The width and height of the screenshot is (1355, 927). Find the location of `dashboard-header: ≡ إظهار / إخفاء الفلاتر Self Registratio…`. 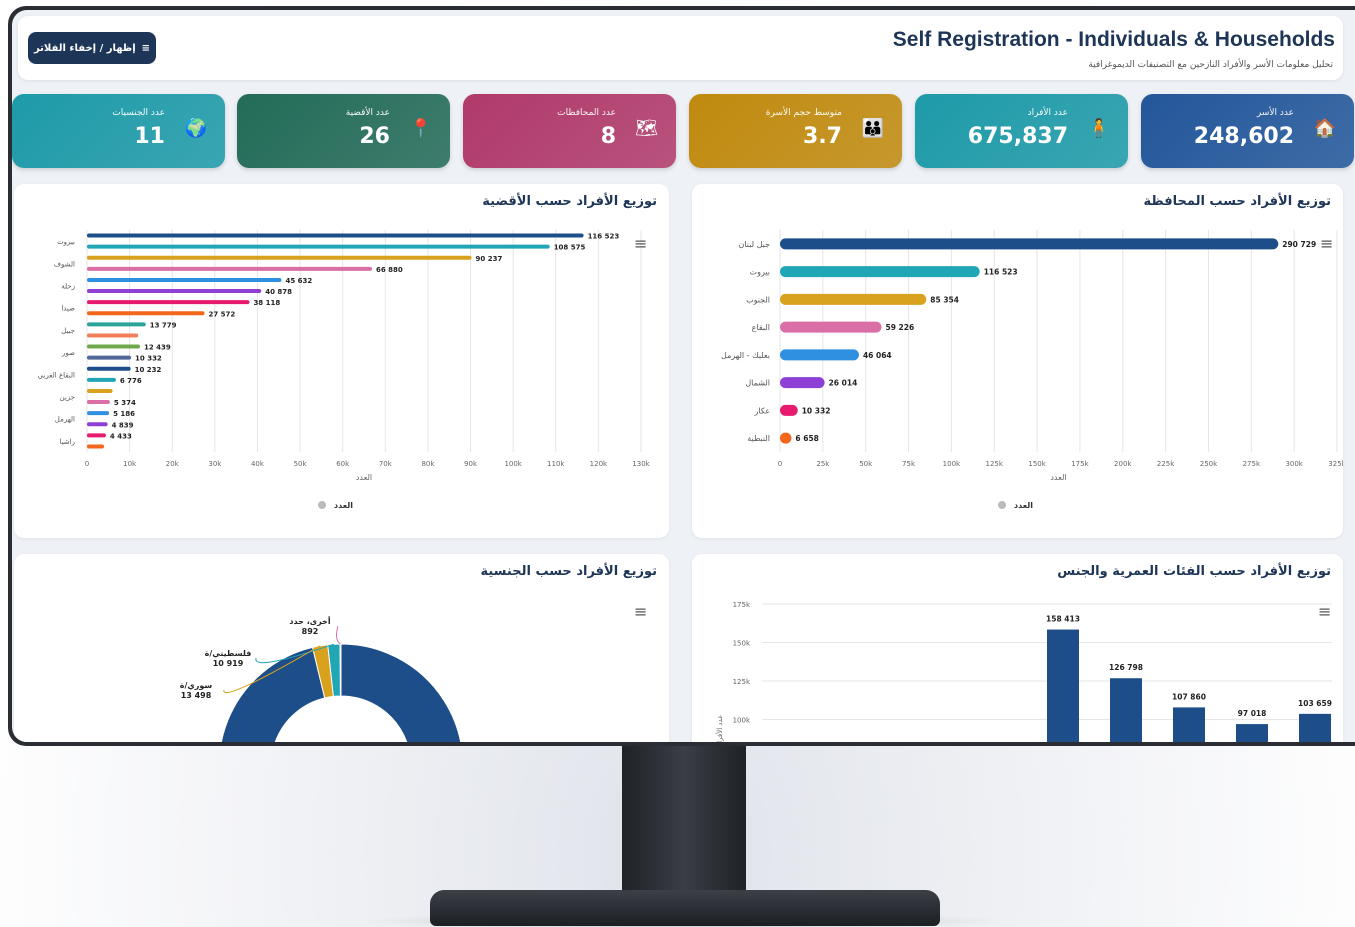

dashboard-header: ≡ إظهار / إخفاء الفلاتر Self Registratio… is located at coordinates (680, 48).